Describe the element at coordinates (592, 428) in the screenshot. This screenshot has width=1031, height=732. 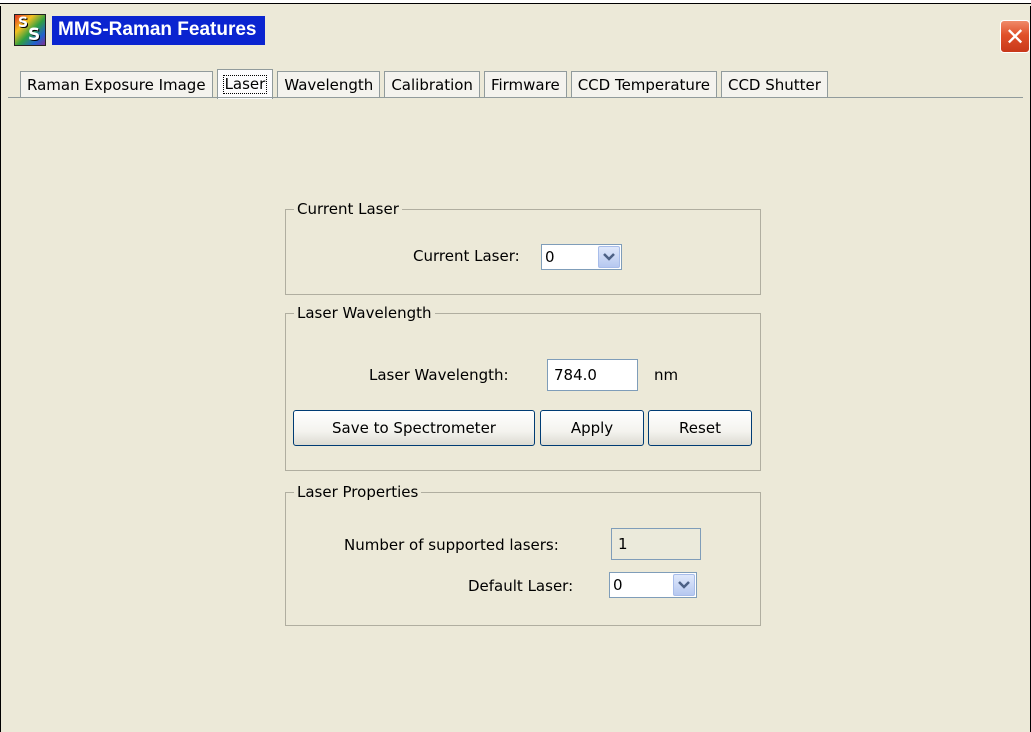
I see `apply-button: Apply` at that location.